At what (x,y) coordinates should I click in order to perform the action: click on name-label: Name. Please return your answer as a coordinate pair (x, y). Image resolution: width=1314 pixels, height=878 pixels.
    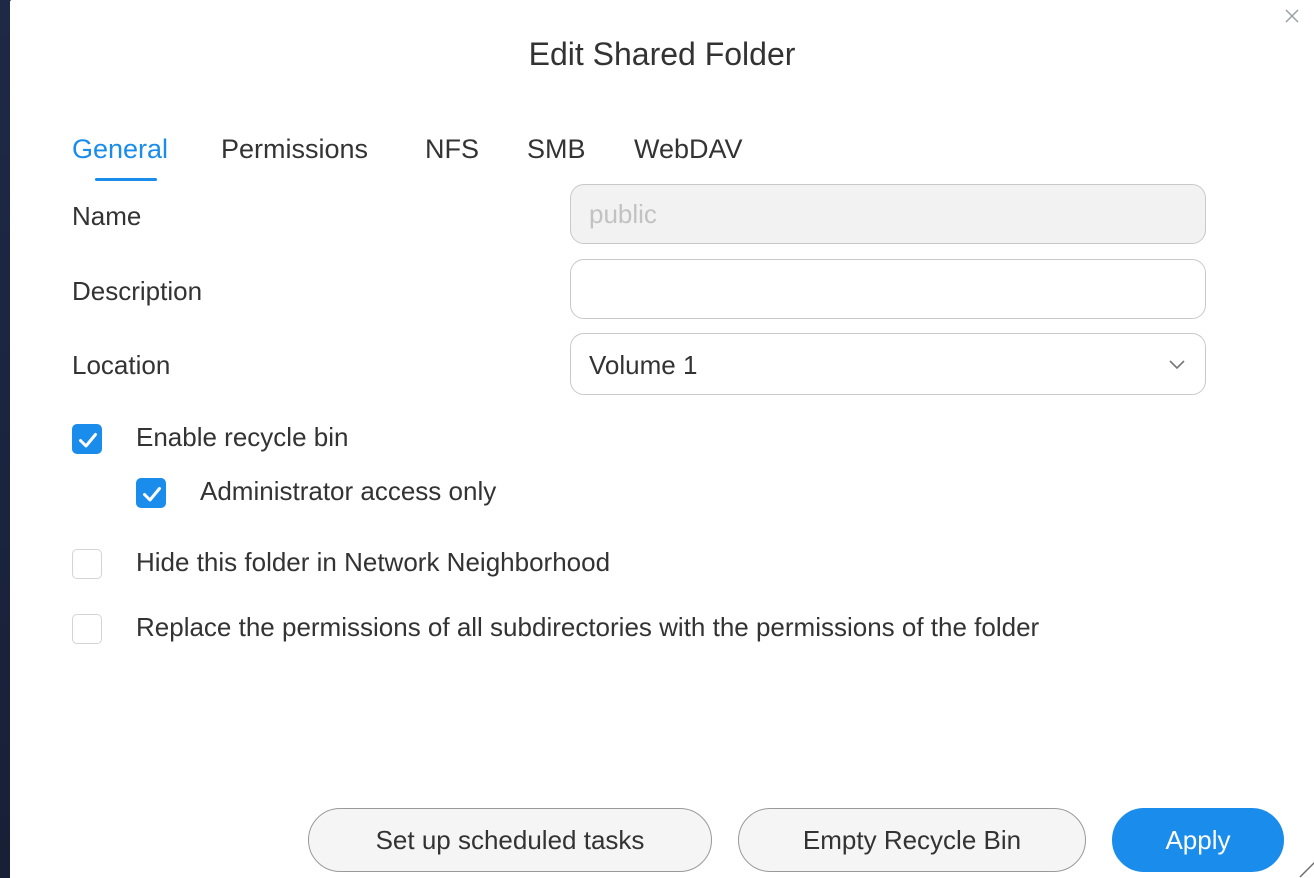
    Looking at the image, I should click on (107, 216).